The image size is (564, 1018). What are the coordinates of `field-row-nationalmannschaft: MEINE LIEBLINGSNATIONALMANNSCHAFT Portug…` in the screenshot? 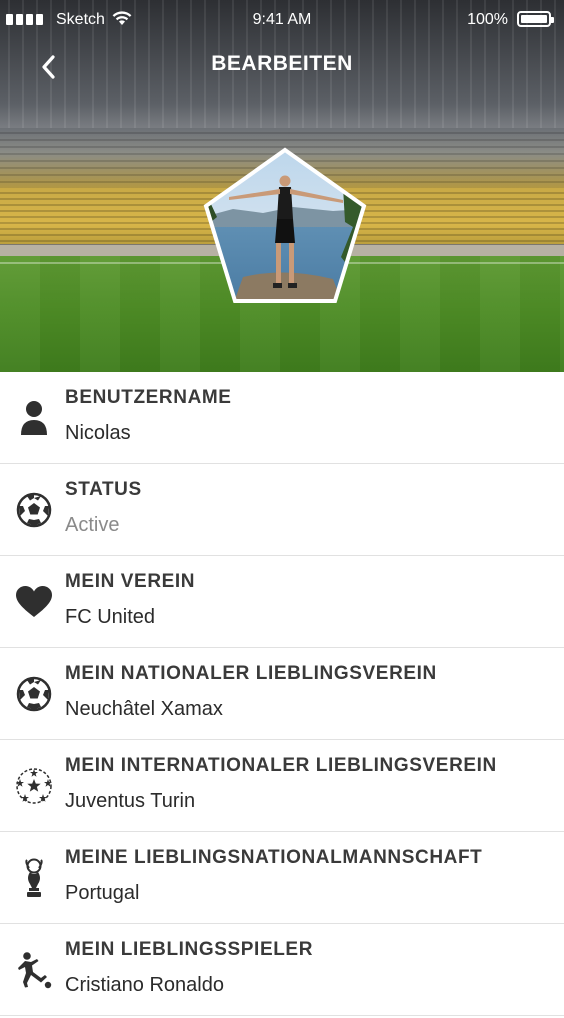 It's located at (282, 878).